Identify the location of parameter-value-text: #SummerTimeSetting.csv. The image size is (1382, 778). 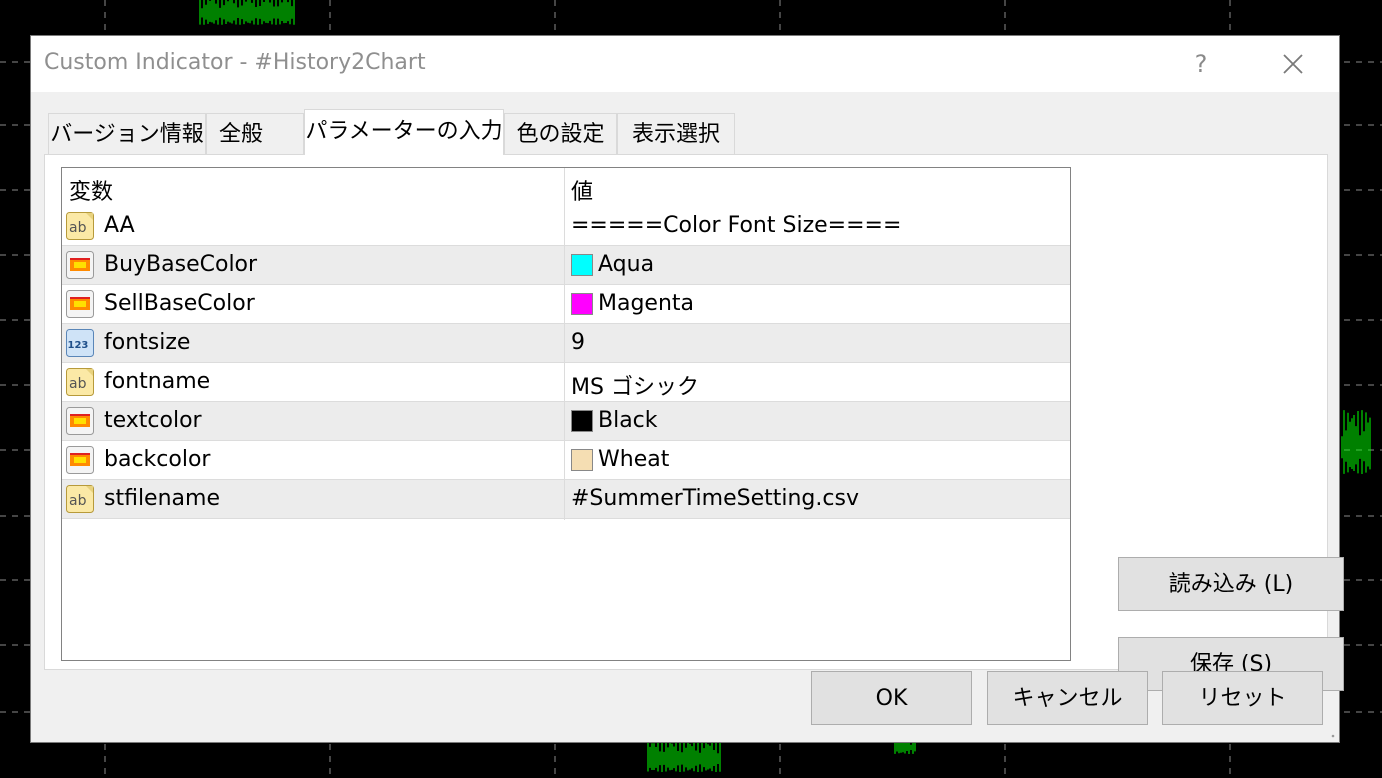
(715, 498).